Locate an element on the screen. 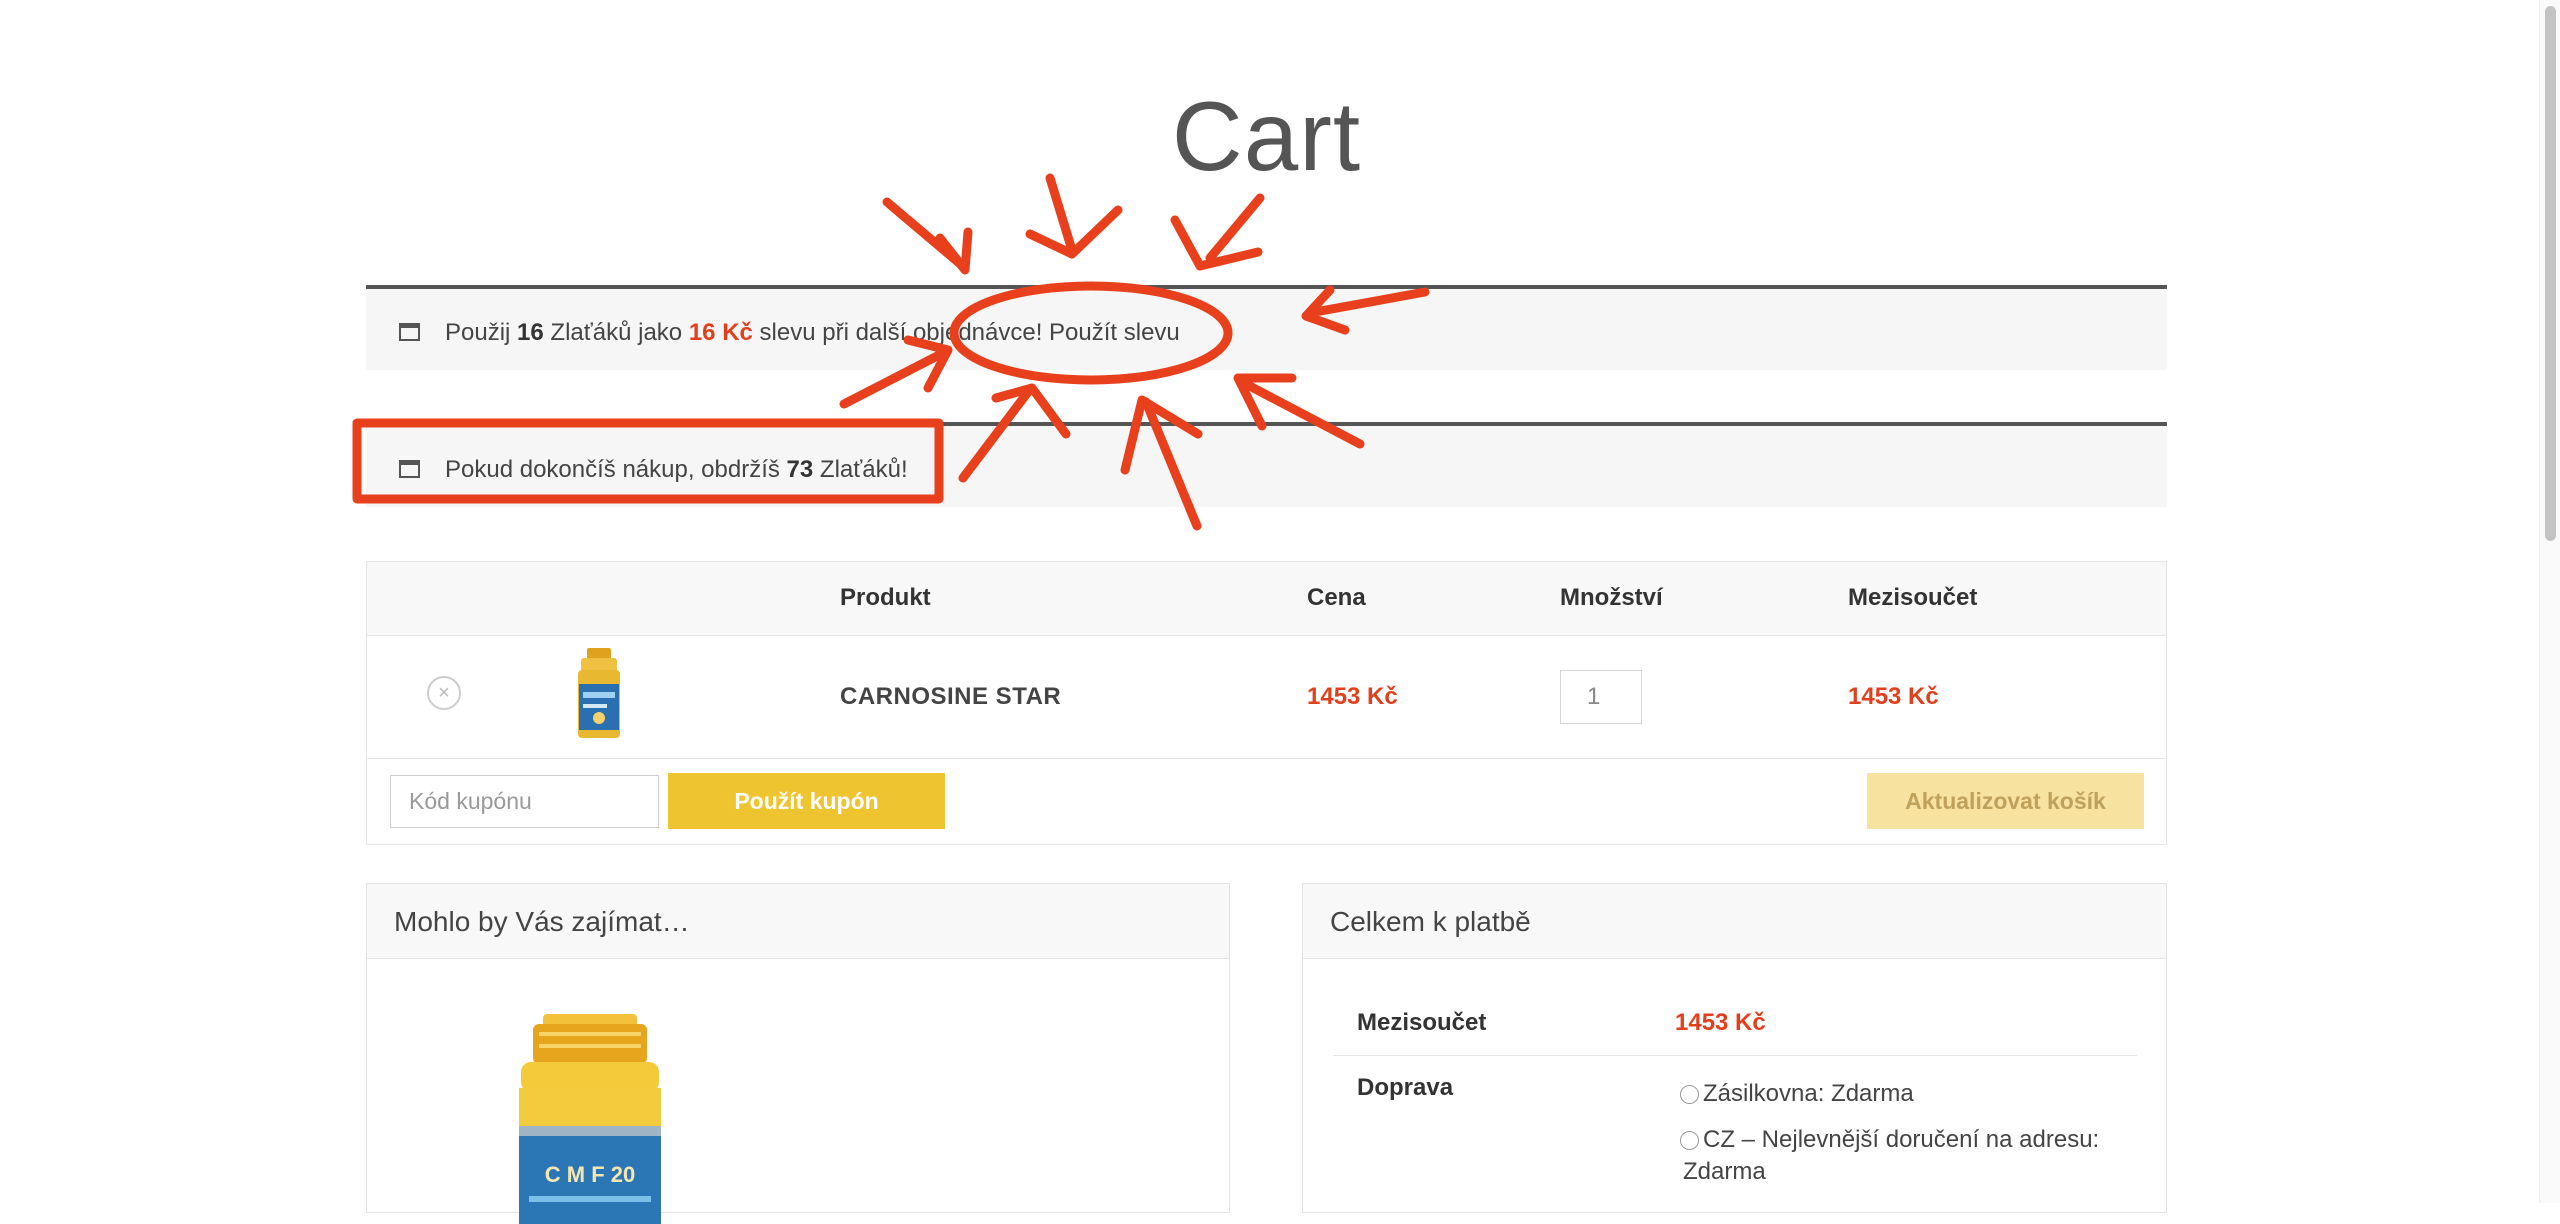 The image size is (2560, 1224). page-title: Cart is located at coordinates (1266, 136).